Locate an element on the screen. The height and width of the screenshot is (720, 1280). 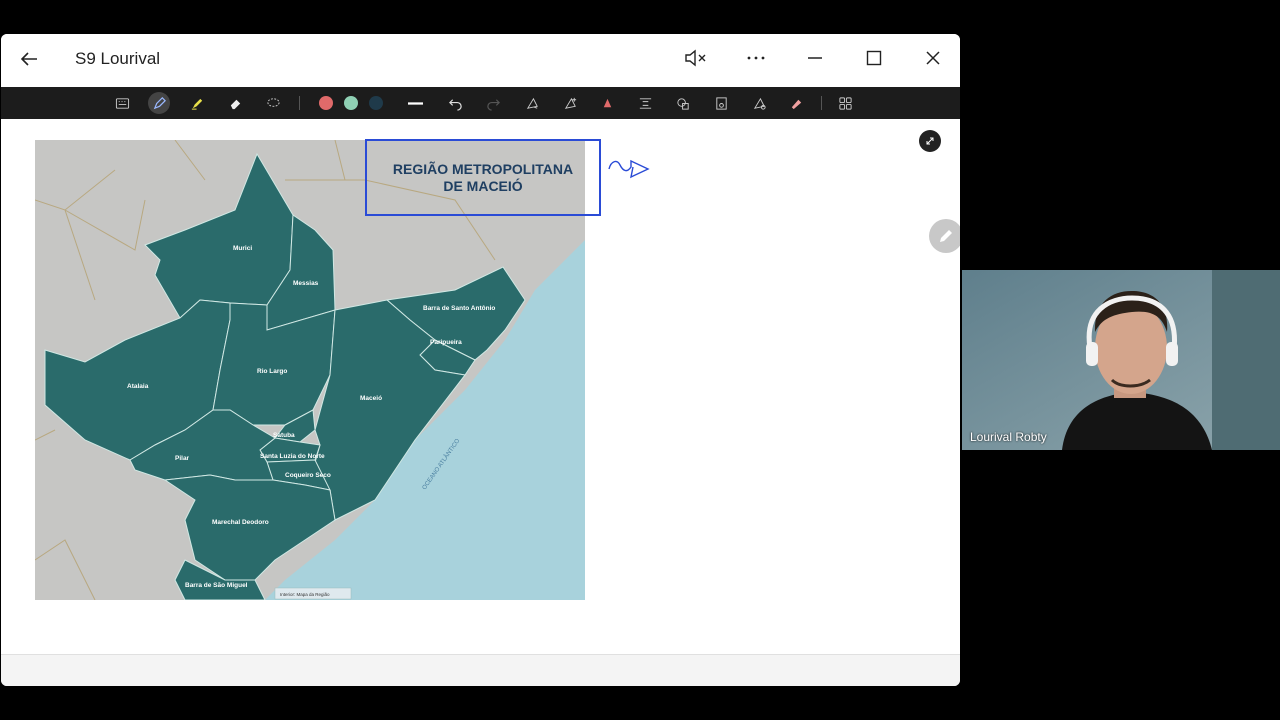
label-barra-santo-antonio: Barra de Santo Antônio is located at coordinates (459, 308).